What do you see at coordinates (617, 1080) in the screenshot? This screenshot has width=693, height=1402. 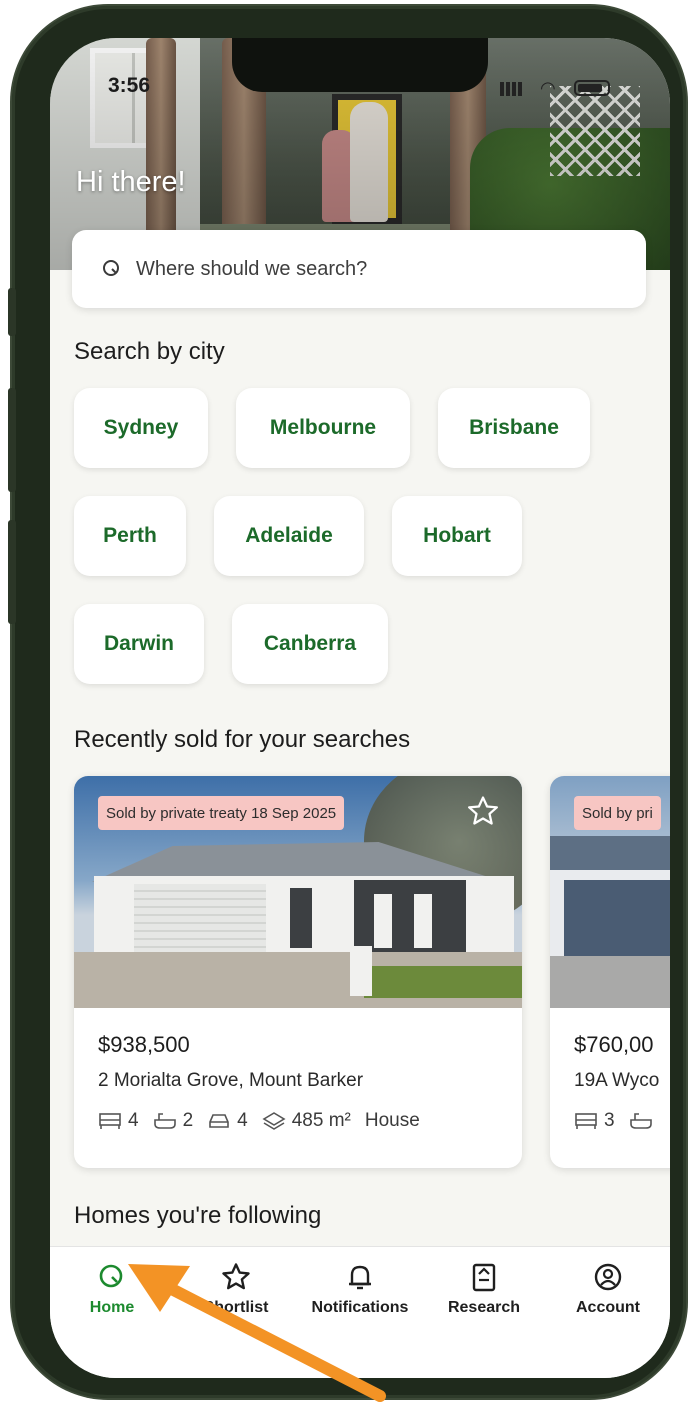 I see `listing-address: 19A Wyco` at bounding box center [617, 1080].